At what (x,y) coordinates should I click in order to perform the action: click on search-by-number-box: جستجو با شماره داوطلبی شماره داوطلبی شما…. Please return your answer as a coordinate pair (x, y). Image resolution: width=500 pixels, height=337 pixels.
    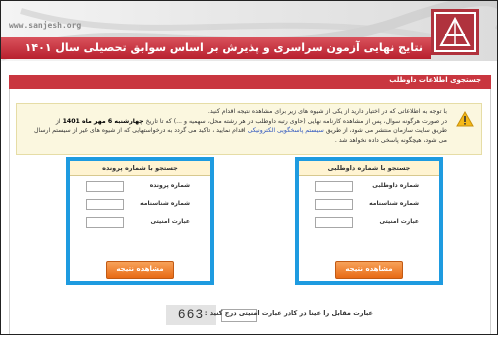
    Looking at the image, I should click on (369, 221).